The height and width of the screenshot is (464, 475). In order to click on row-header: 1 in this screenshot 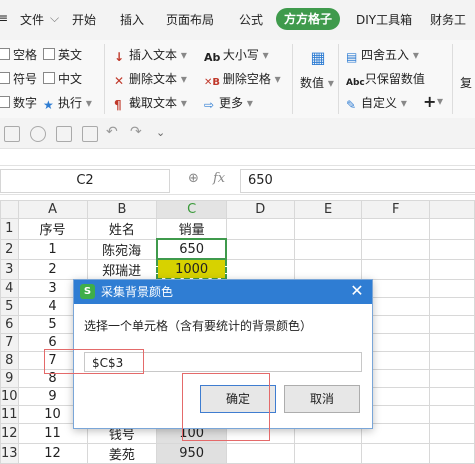, I will do `click(9, 229)`.